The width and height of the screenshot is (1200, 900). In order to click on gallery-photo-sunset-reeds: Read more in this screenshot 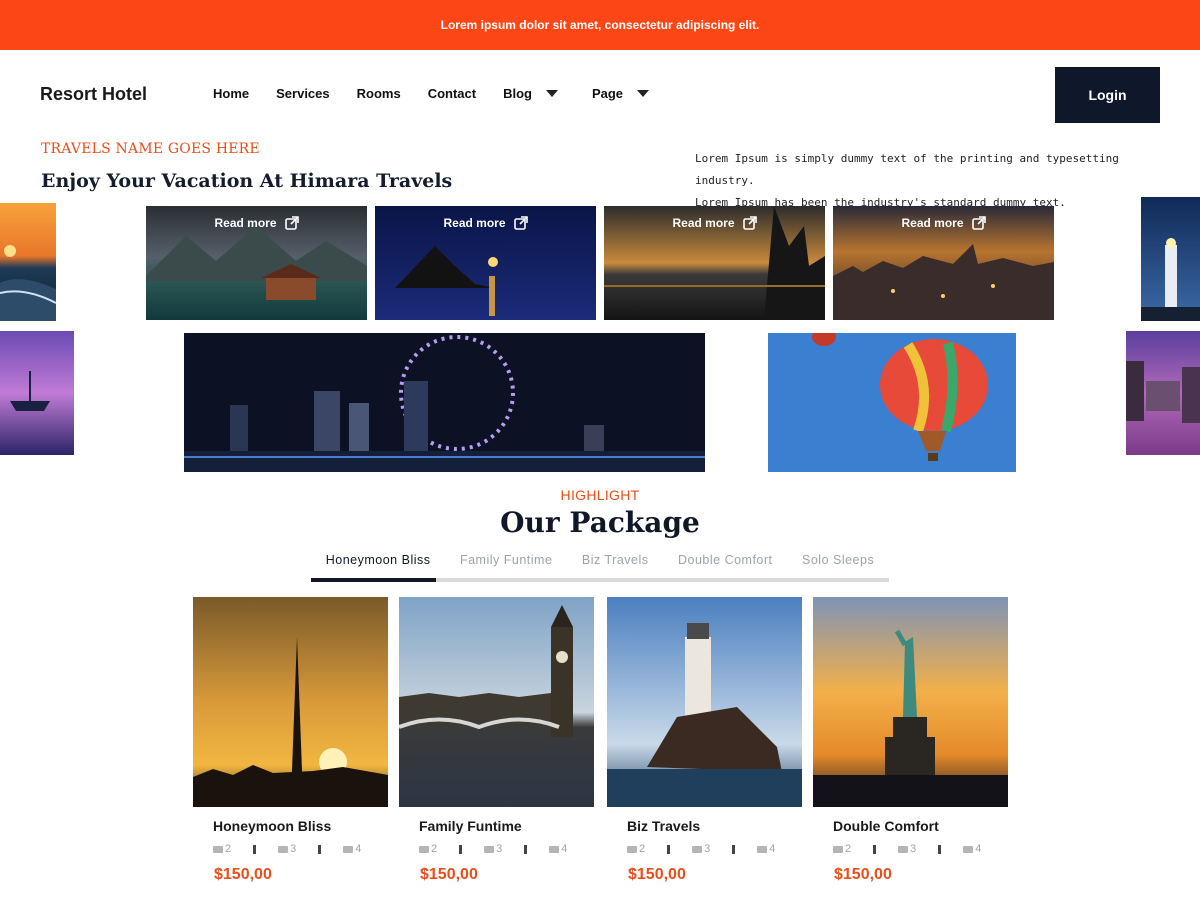, I will do `click(714, 263)`.